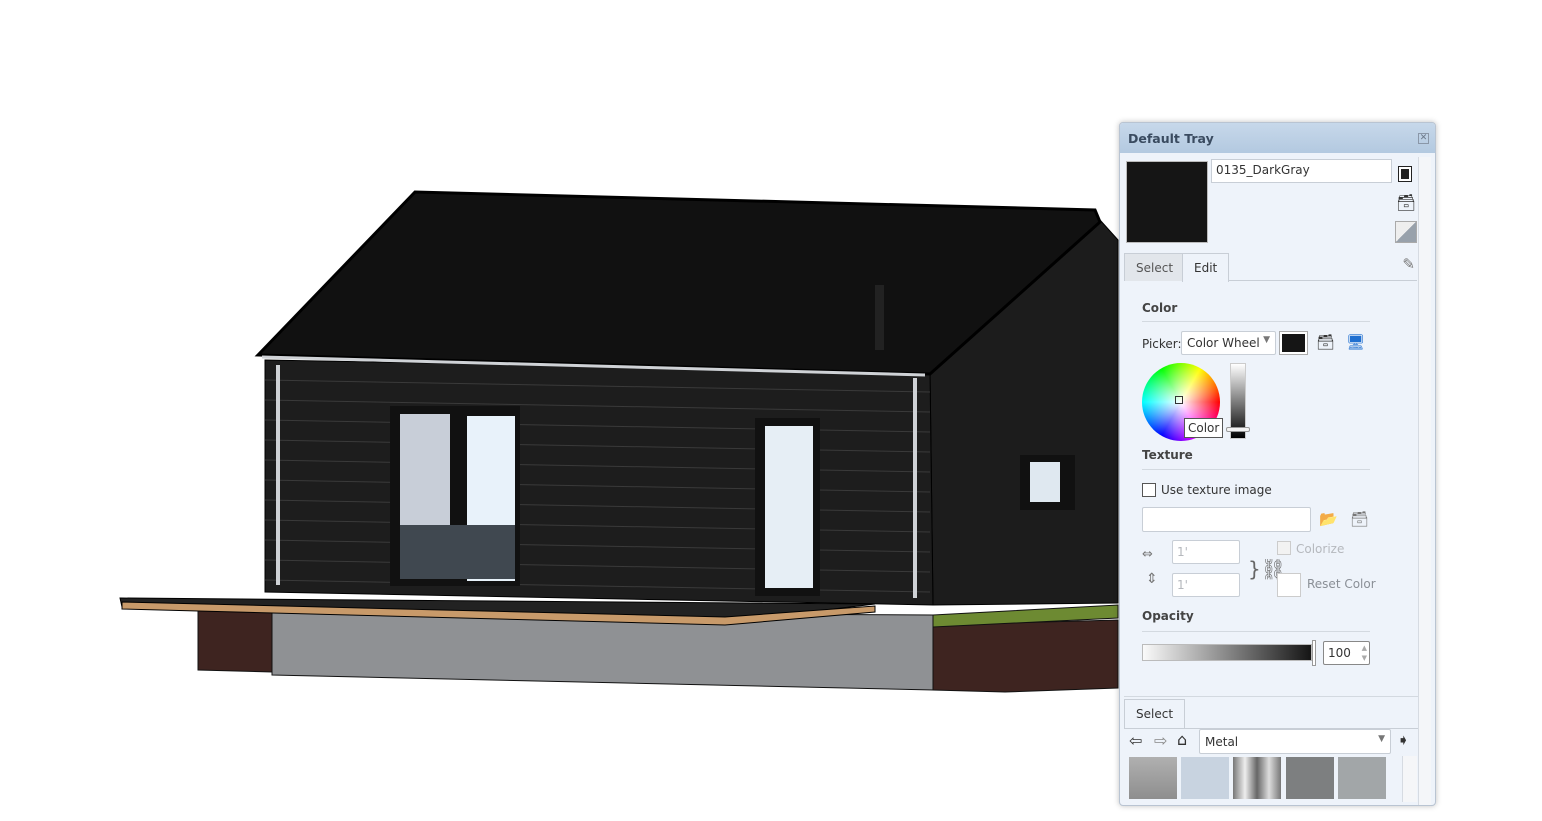 The height and width of the screenshot is (821, 1542). Describe the element at coordinates (879, 317) in the screenshot. I see `chimney-pipe` at that location.